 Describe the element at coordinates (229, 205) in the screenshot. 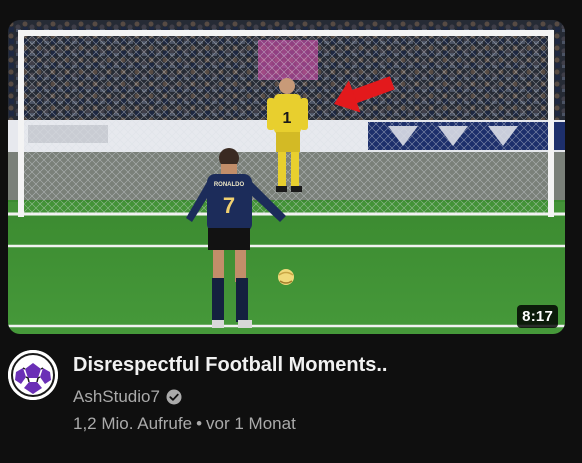

I see `striker-number: 7` at that location.